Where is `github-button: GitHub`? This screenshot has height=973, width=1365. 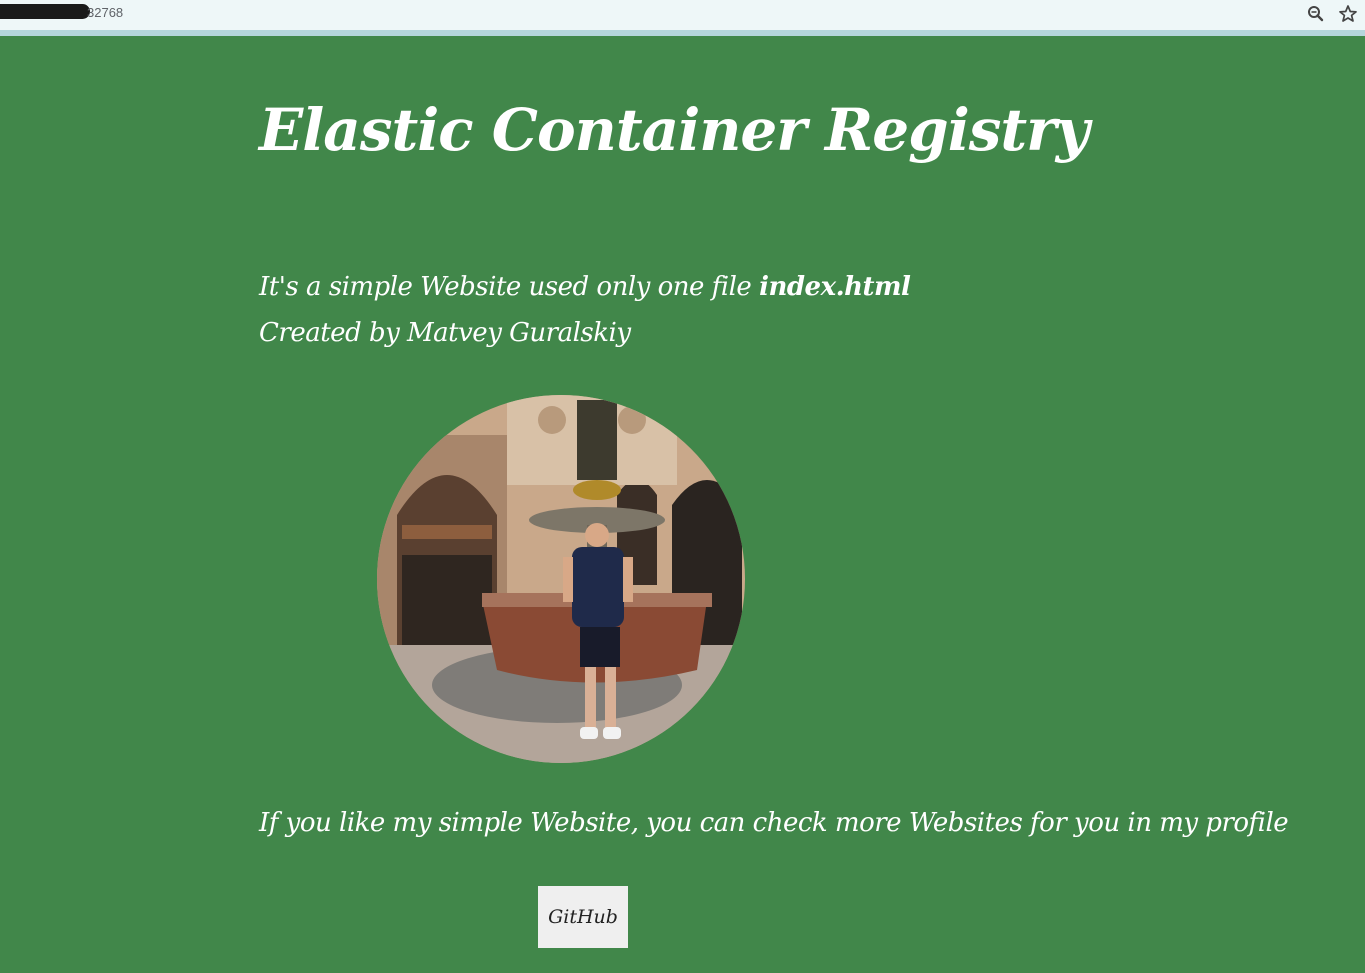
github-button: GitHub is located at coordinates (583, 917).